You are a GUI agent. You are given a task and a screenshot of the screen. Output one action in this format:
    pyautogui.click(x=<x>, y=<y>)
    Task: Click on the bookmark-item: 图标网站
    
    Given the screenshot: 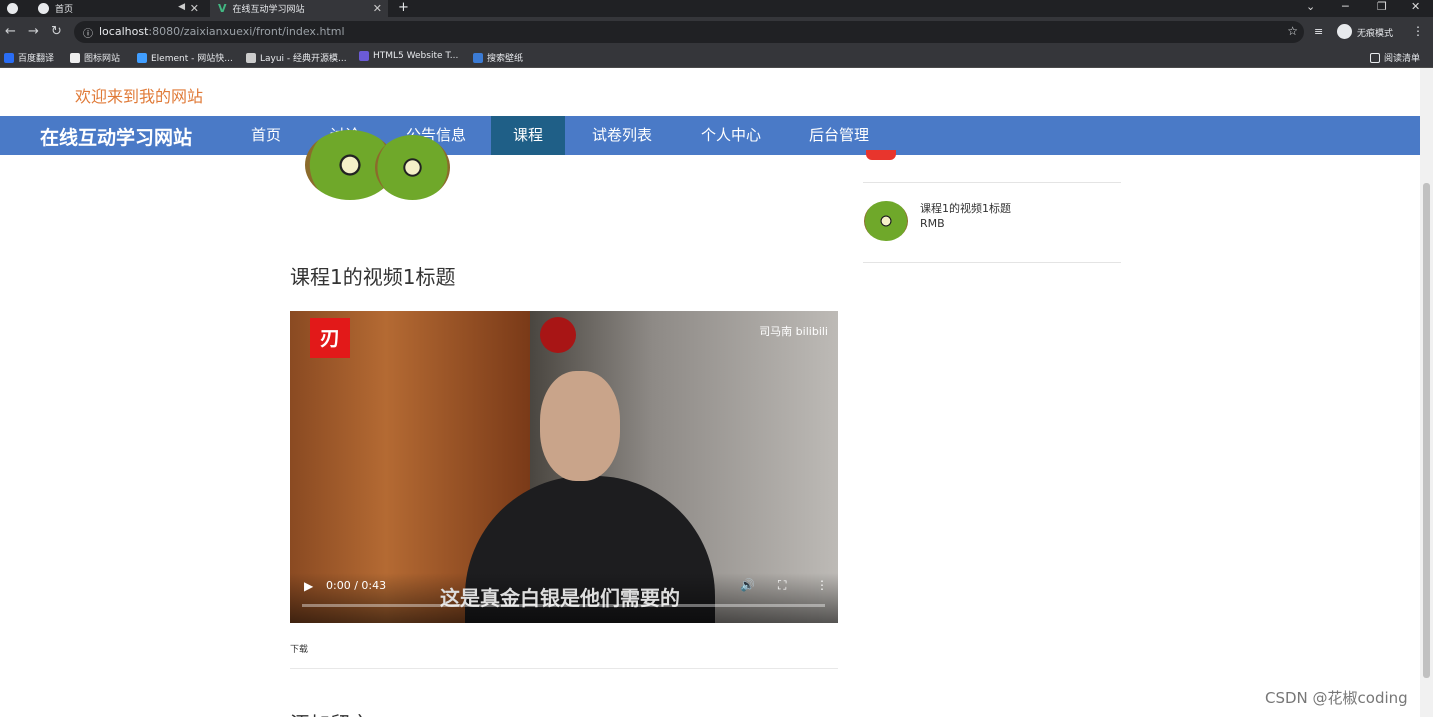 What is the action you would take?
    pyautogui.click(x=95, y=57)
    